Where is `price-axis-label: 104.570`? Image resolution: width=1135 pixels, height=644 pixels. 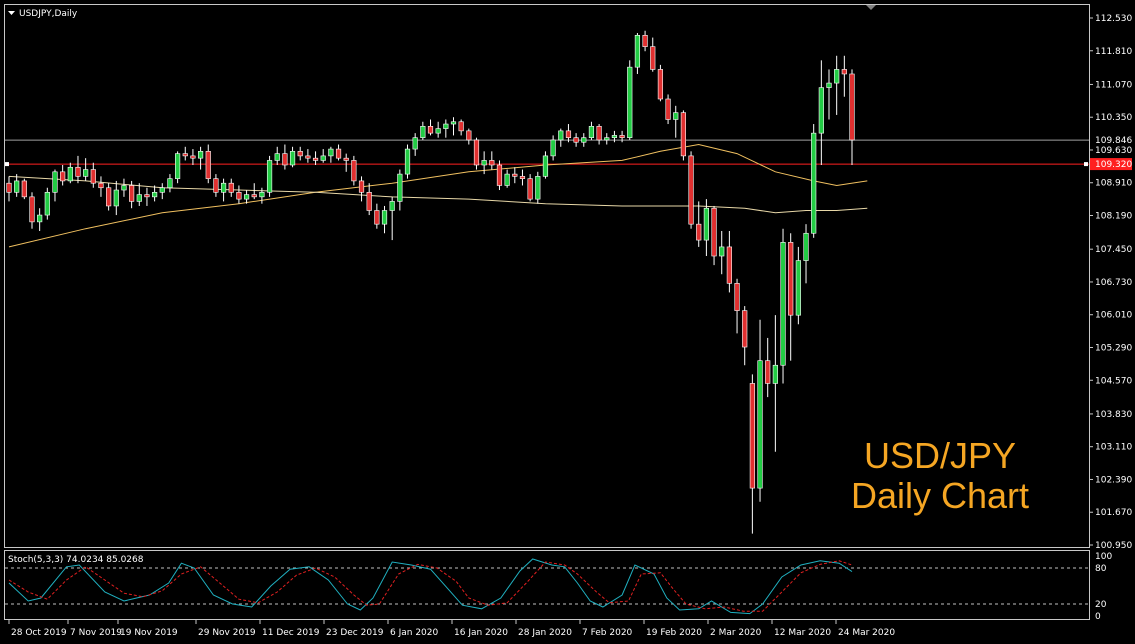
price-axis-label: 104.570 is located at coordinates (1113, 381).